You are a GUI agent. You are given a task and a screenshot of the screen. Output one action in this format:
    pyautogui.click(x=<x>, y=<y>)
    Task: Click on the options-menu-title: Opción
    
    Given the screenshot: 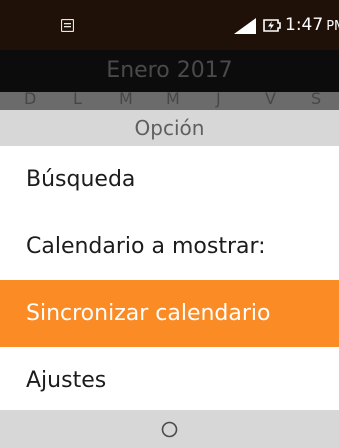 What is the action you would take?
    pyautogui.click(x=169, y=128)
    